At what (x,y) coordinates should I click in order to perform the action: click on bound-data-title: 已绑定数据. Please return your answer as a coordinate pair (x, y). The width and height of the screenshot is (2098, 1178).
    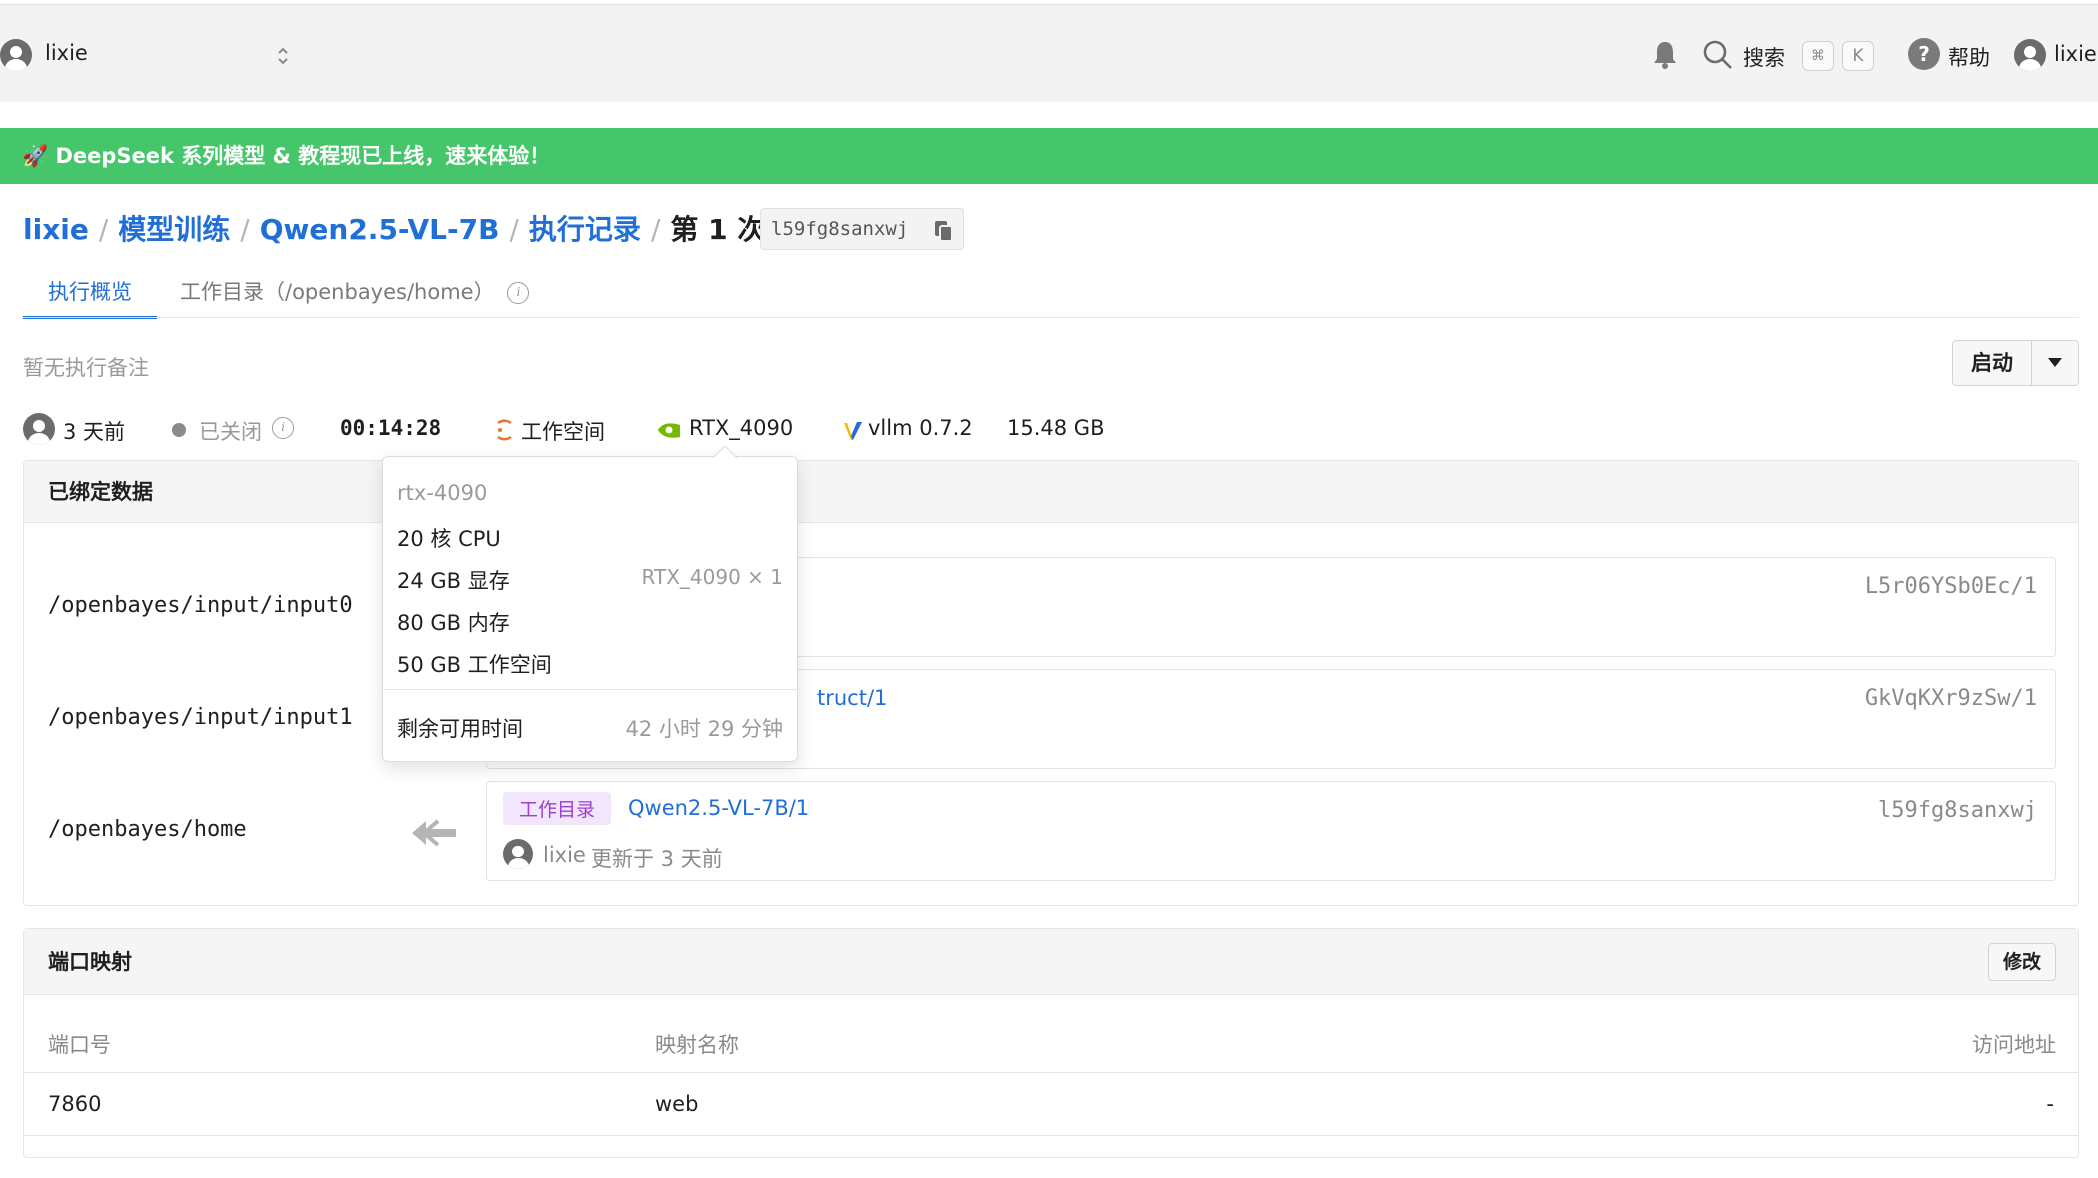
    Looking at the image, I should click on (1051, 492).